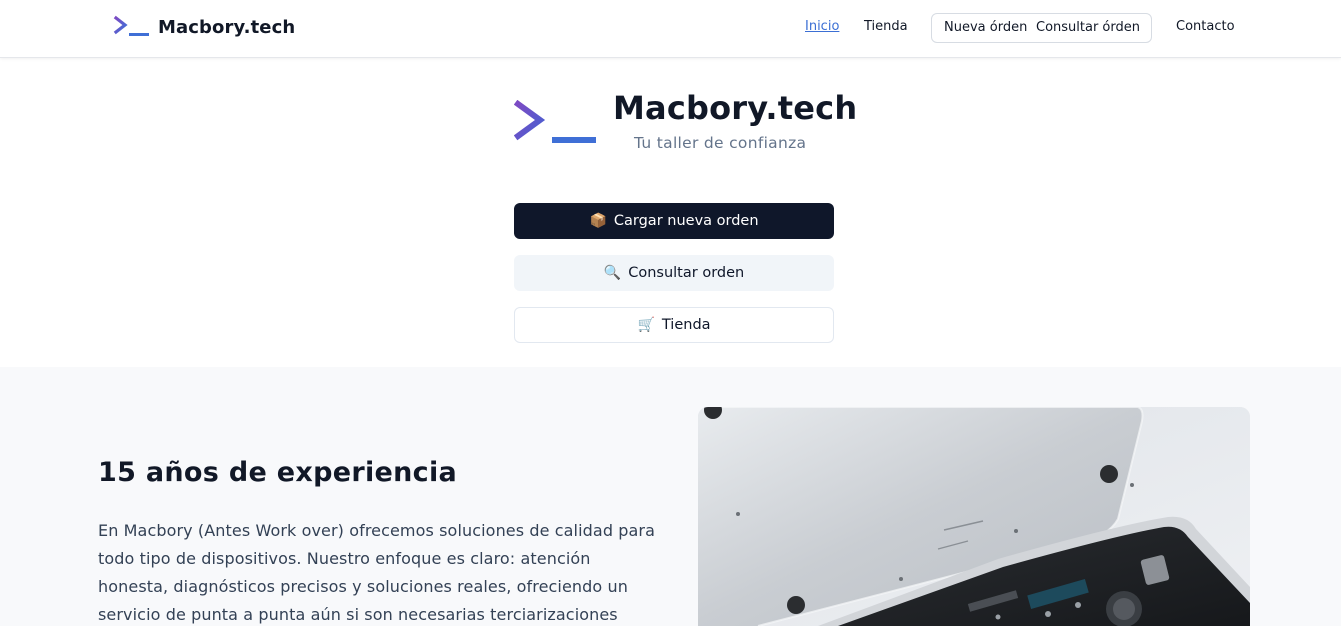  I want to click on macbook-open-icon, so click(974, 516).